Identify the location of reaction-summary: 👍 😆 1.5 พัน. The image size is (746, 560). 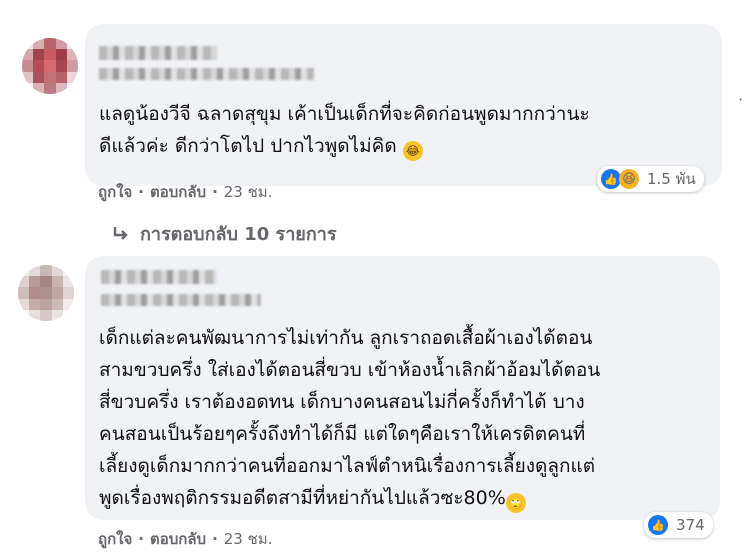
(650, 179).